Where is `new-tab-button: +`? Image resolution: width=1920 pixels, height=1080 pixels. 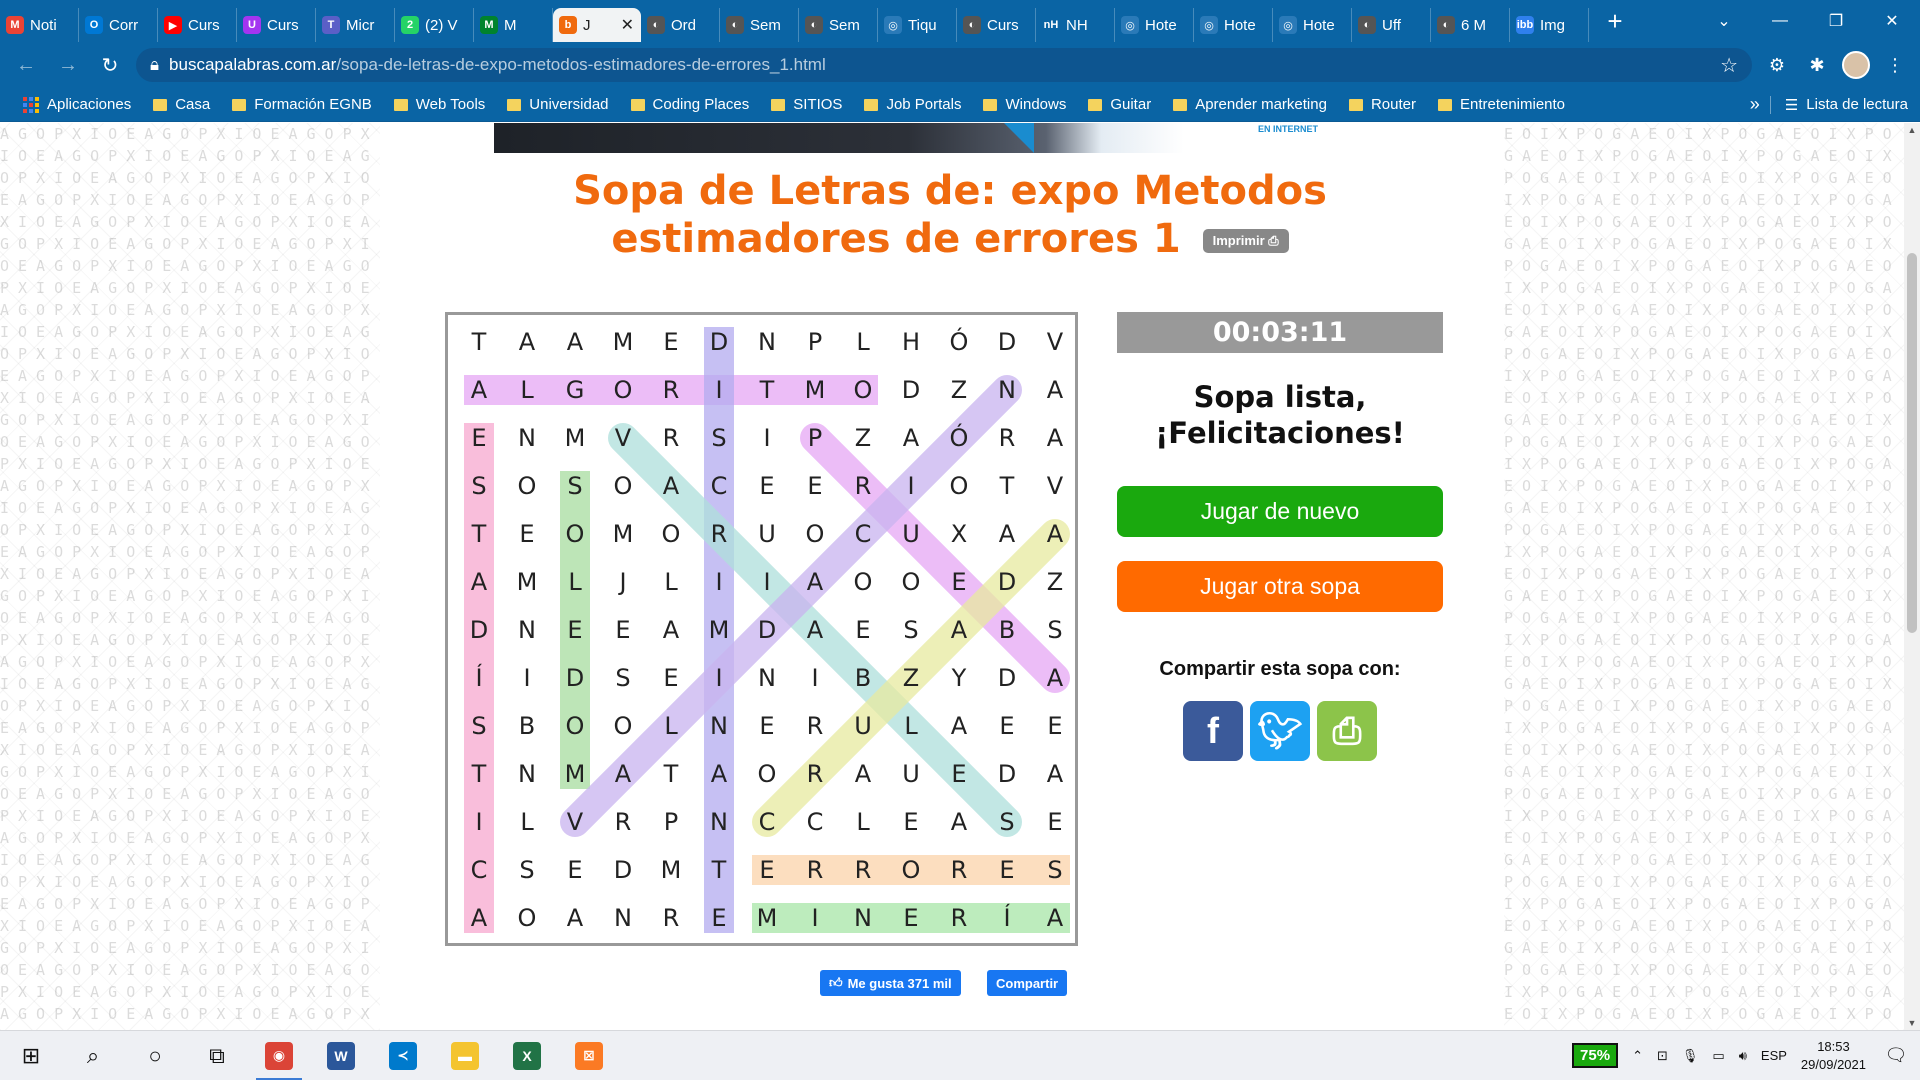 new-tab-button: + is located at coordinates (1615, 21).